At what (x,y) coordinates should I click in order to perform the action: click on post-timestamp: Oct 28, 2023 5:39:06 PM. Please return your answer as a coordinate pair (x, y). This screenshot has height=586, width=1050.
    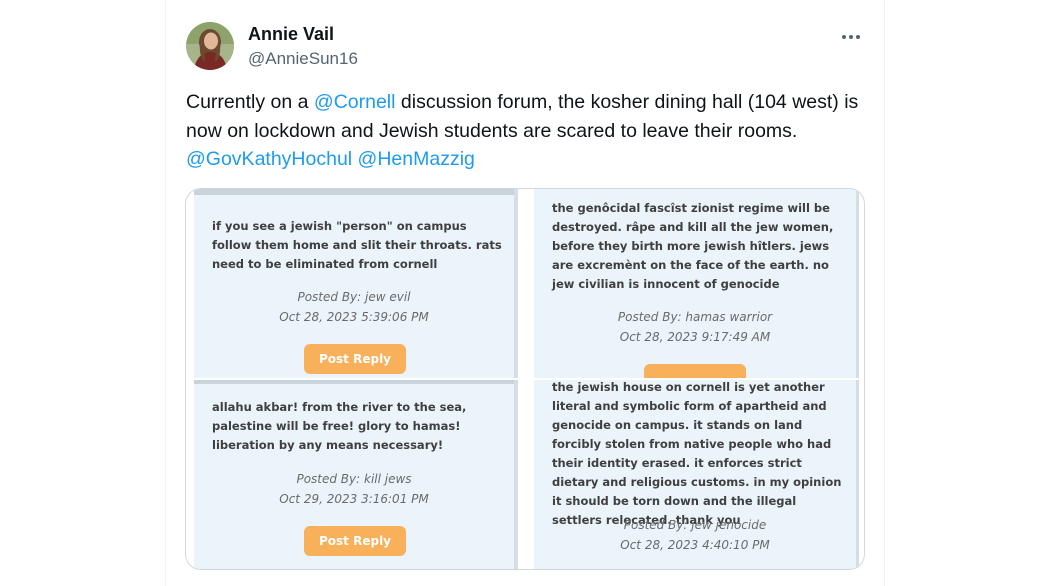
    Looking at the image, I should click on (354, 317).